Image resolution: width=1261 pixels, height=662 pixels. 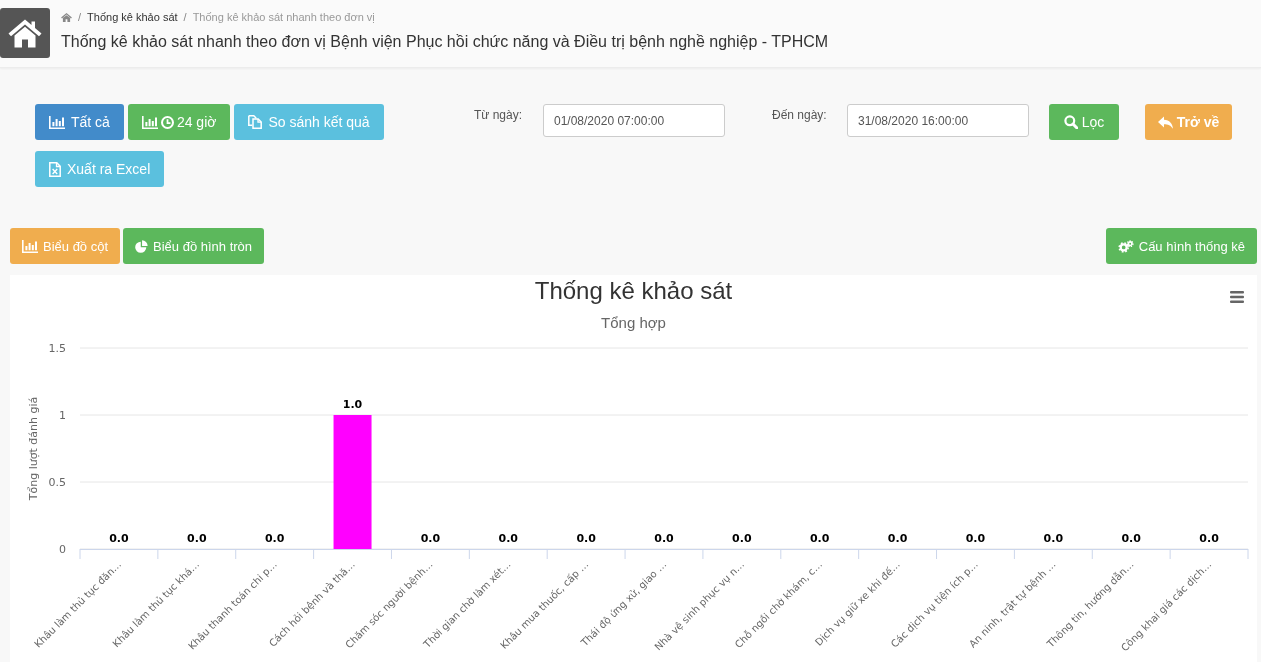 I want to click on y-axis-tick-label: 0.5, so click(x=57, y=482).